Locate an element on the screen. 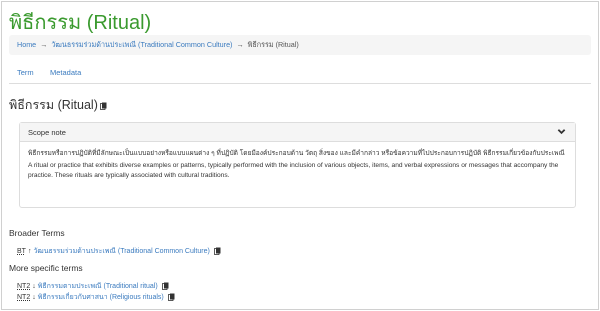  breadcrumb-current: พิธีกรรม (Ritual) is located at coordinates (273, 44).